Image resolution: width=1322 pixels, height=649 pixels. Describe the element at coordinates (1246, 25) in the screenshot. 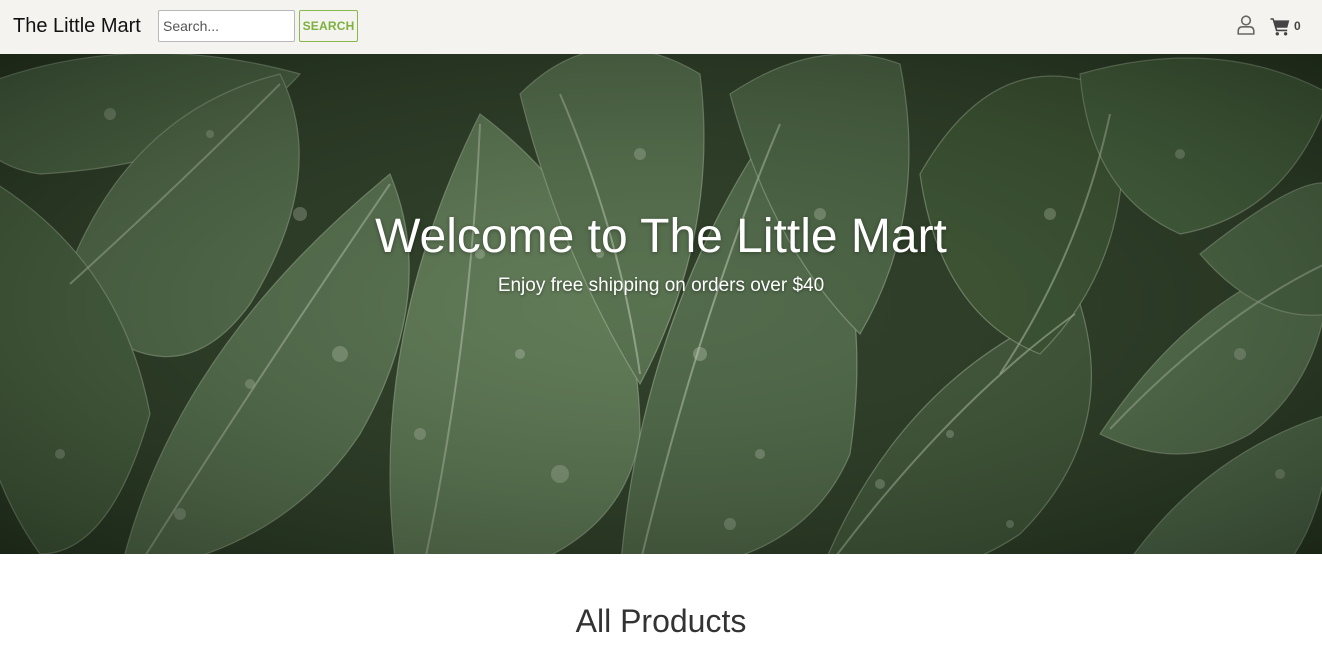

I see `user-icon` at that location.